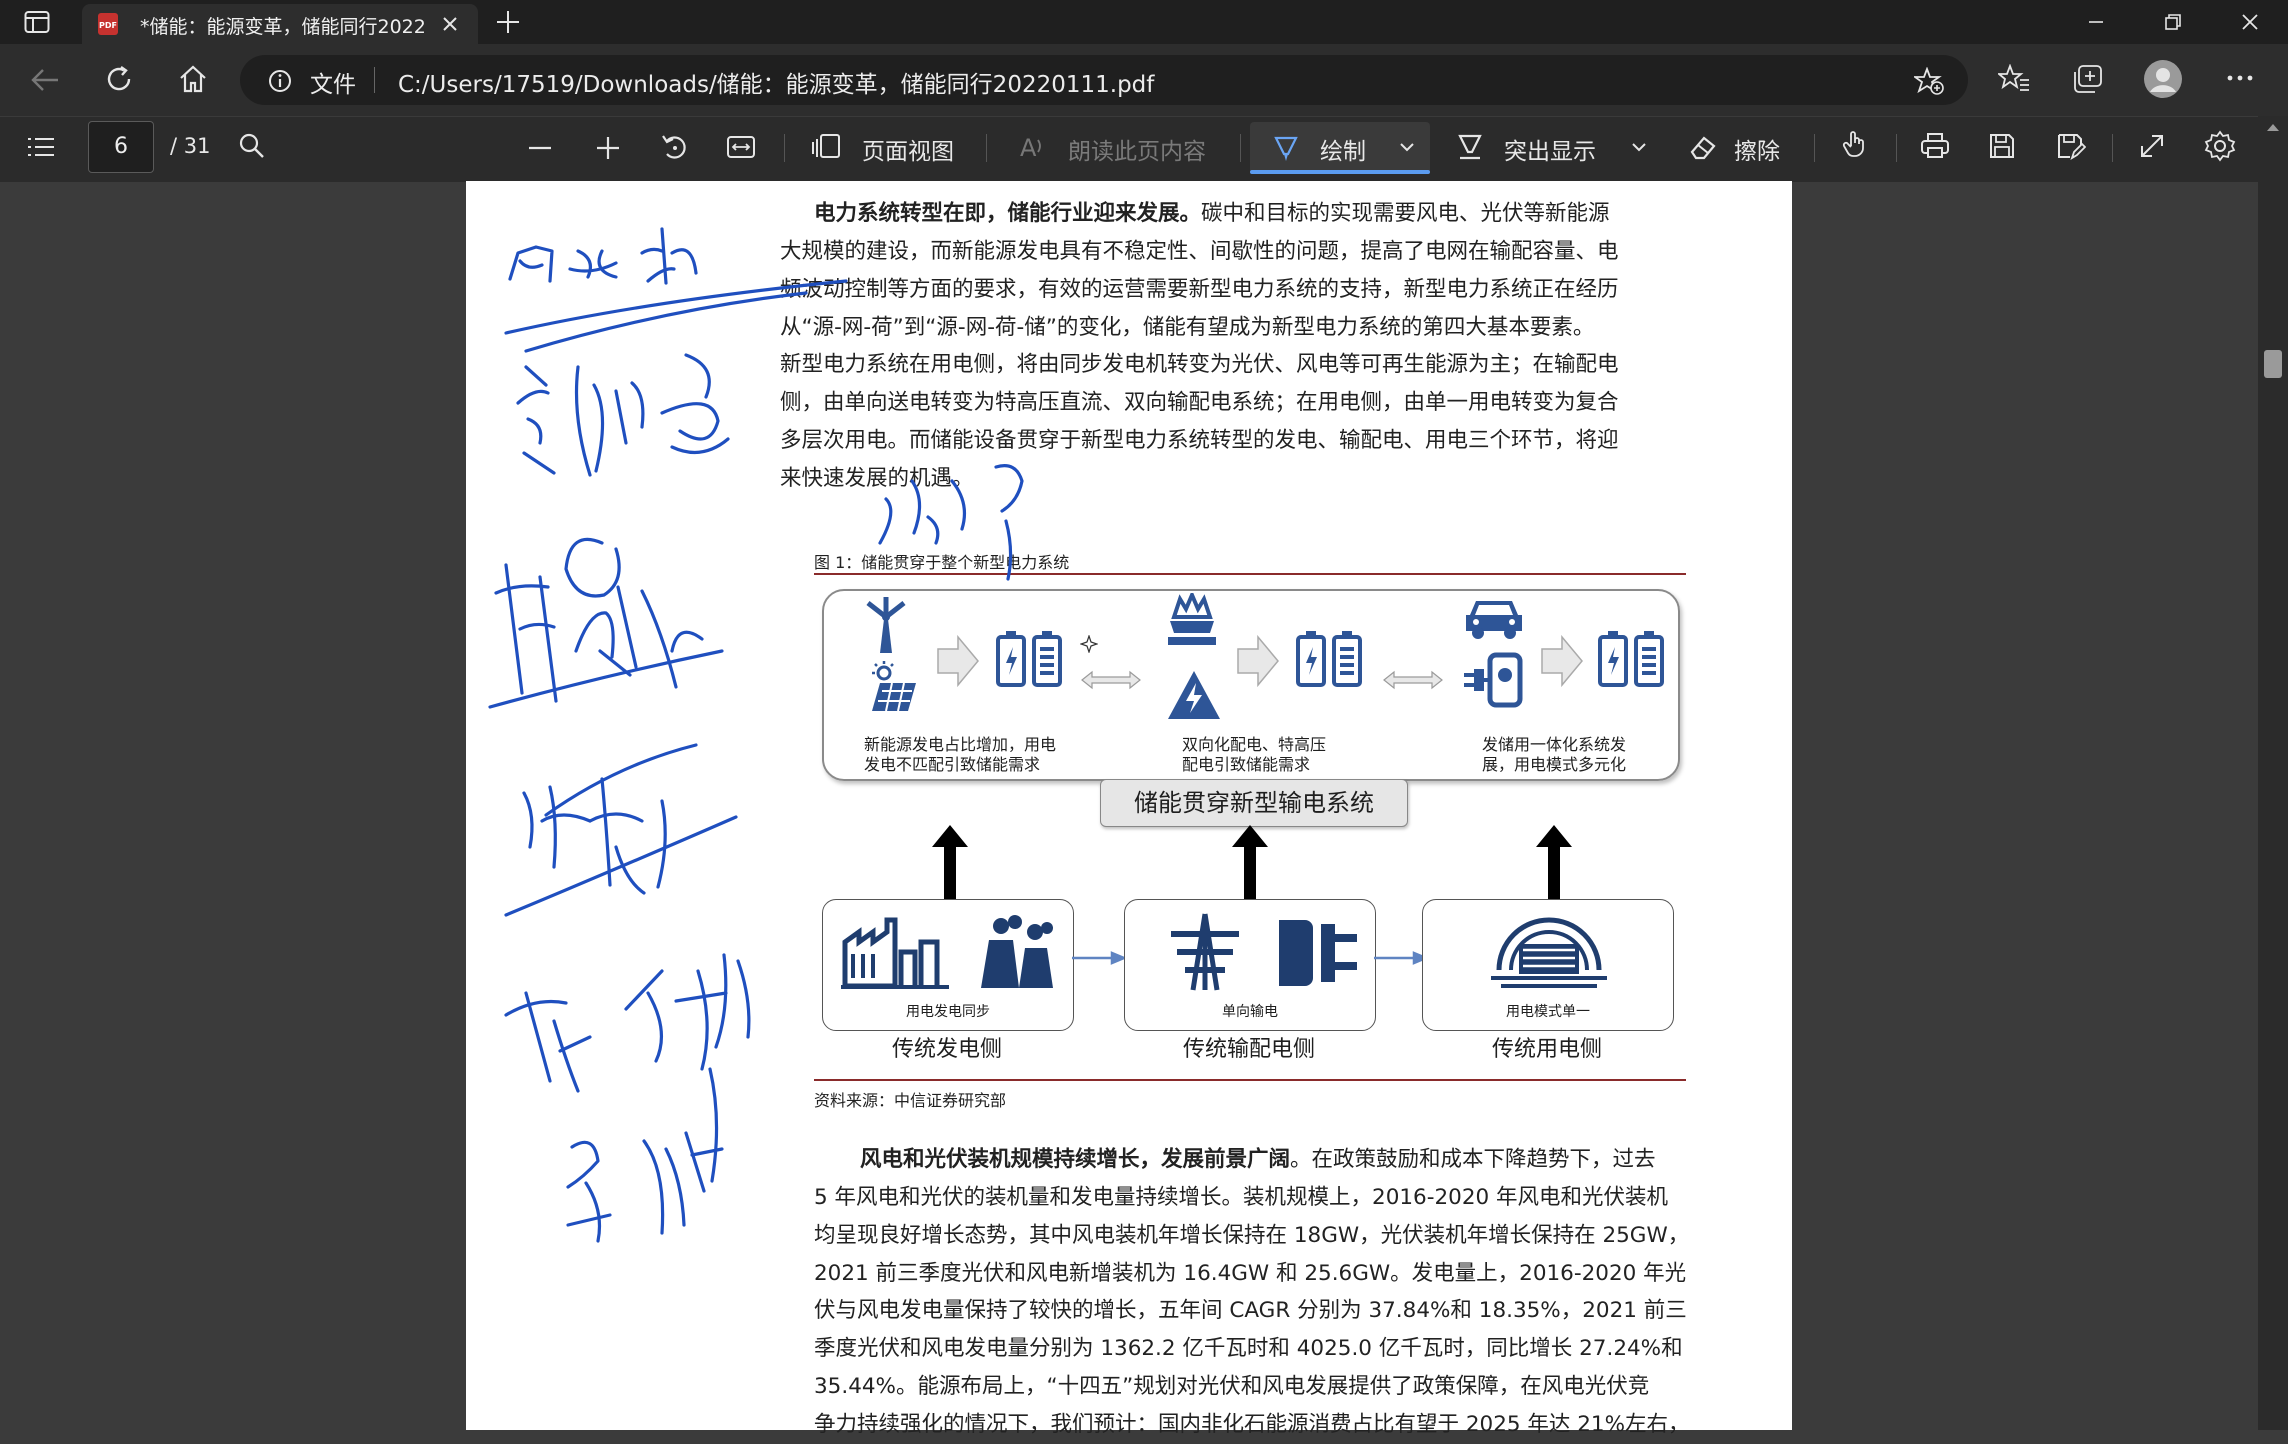 Image resolution: width=2288 pixels, height=1444 pixels. What do you see at coordinates (2163, 79) in the screenshot?
I see `profile-avatar` at bounding box center [2163, 79].